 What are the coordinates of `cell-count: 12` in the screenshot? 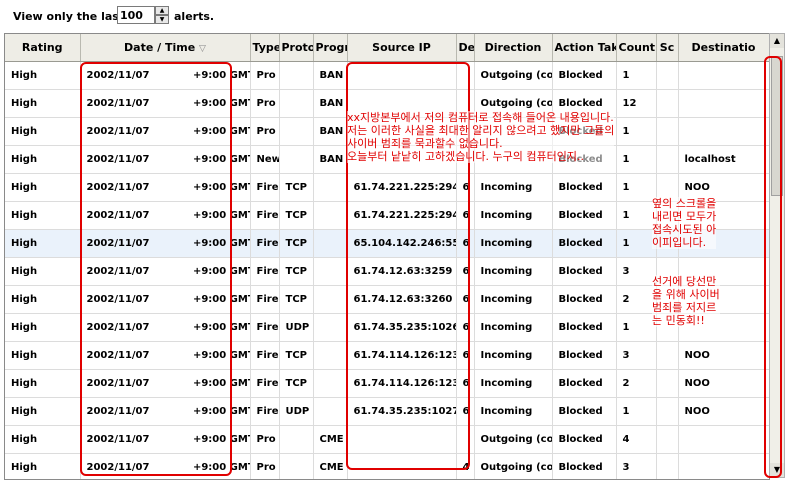 It's located at (636, 103).